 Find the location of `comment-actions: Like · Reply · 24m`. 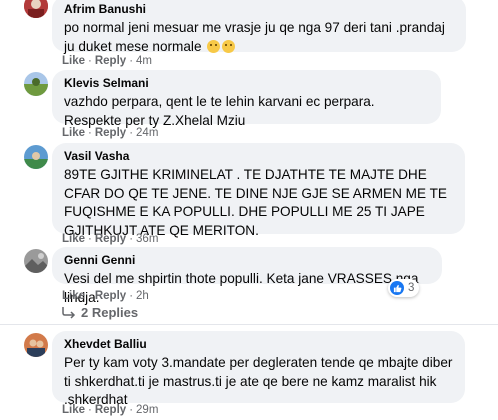

comment-actions: Like · Reply · 24m is located at coordinates (110, 133).